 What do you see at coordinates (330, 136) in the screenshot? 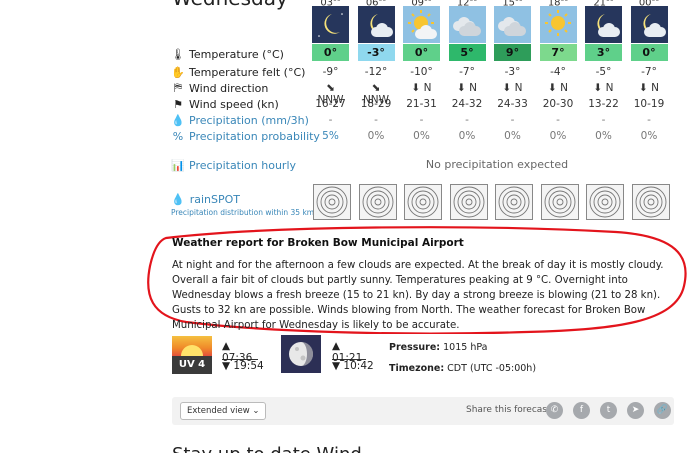
I see `precipitation-probability-cell: 5%` at bounding box center [330, 136].